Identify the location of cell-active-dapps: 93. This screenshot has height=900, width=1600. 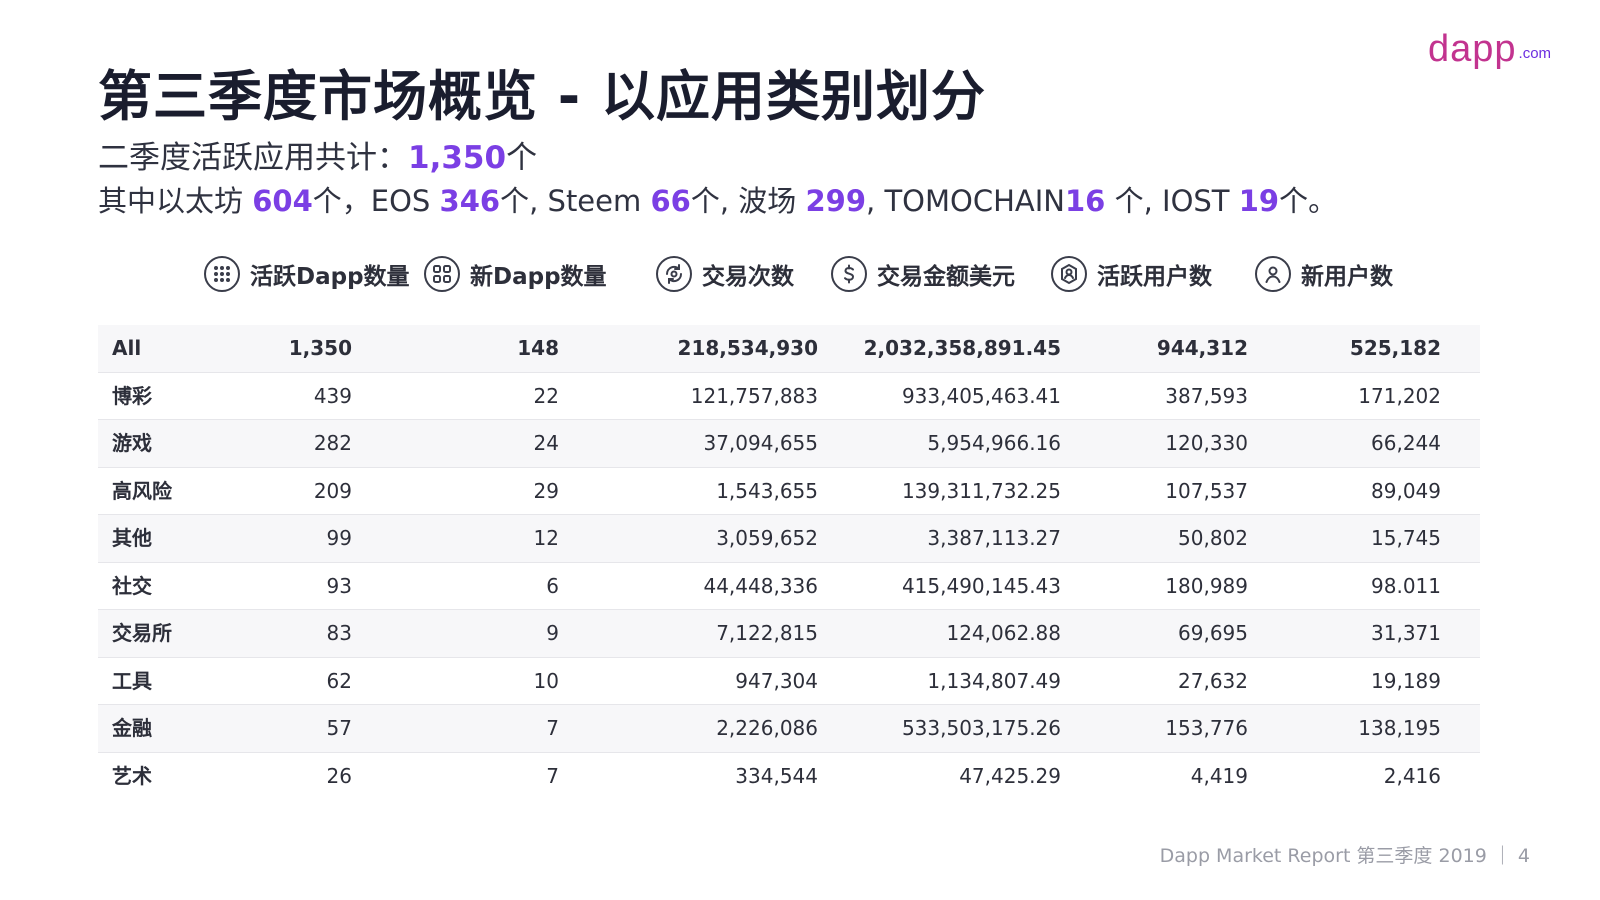
(339, 585).